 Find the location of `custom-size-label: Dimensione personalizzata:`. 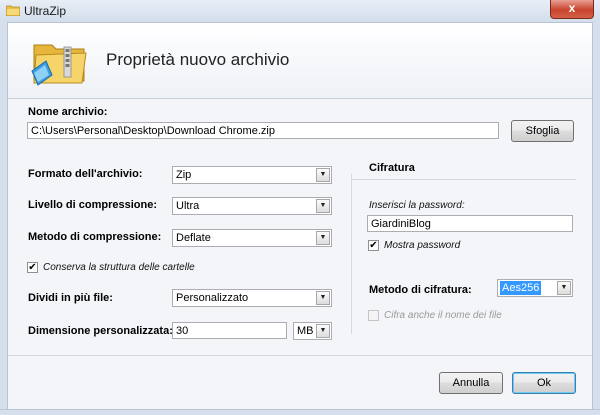

custom-size-label: Dimensione personalizzata: is located at coordinates (100, 331).